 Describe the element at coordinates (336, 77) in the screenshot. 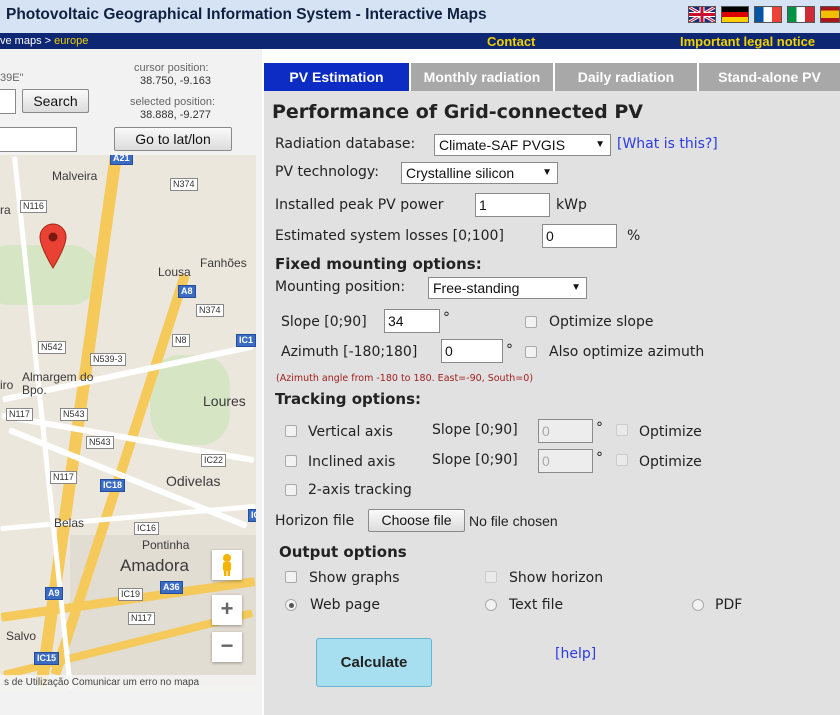

I see `tab-pv-estimation: PV Estimation` at that location.